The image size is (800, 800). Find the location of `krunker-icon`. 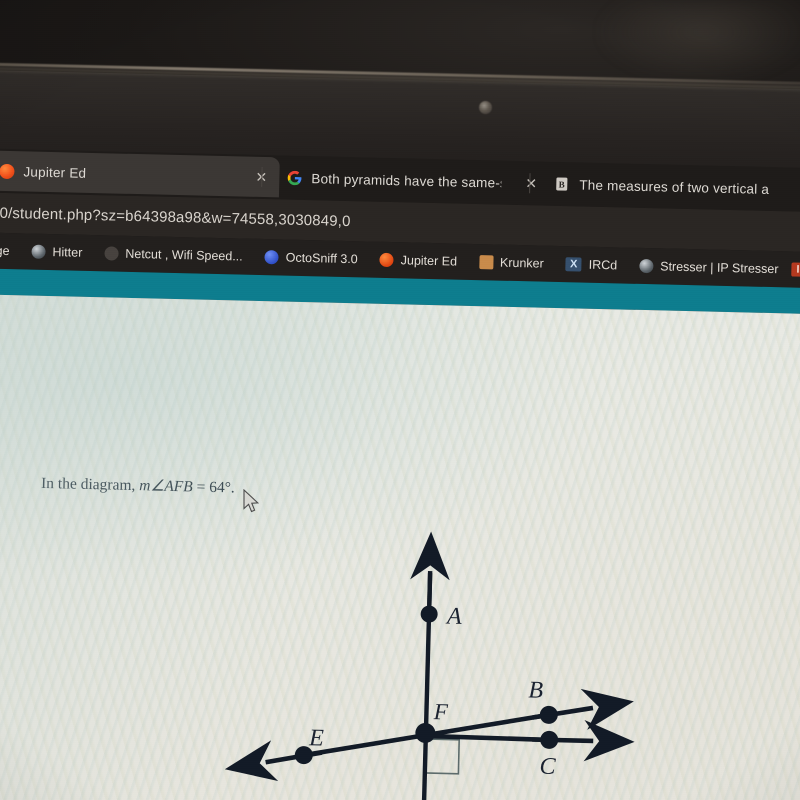

krunker-icon is located at coordinates (486, 262).